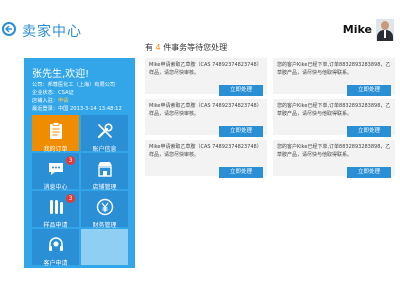  I want to click on money-icon, so click(104, 207).